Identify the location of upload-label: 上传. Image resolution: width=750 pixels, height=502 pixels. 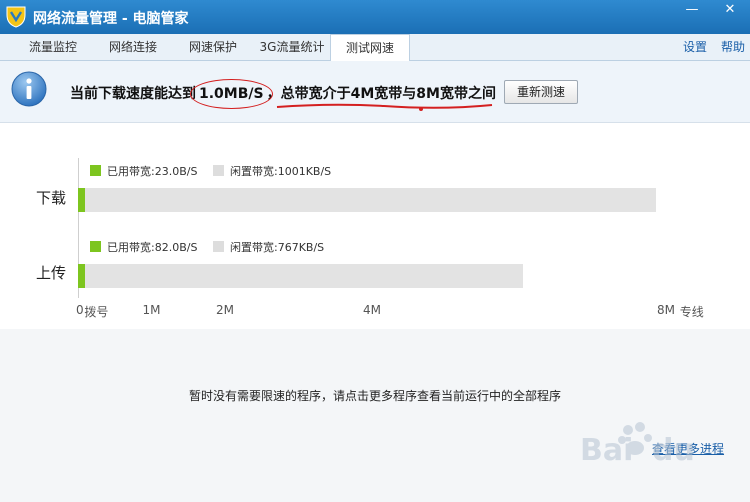
(51, 273).